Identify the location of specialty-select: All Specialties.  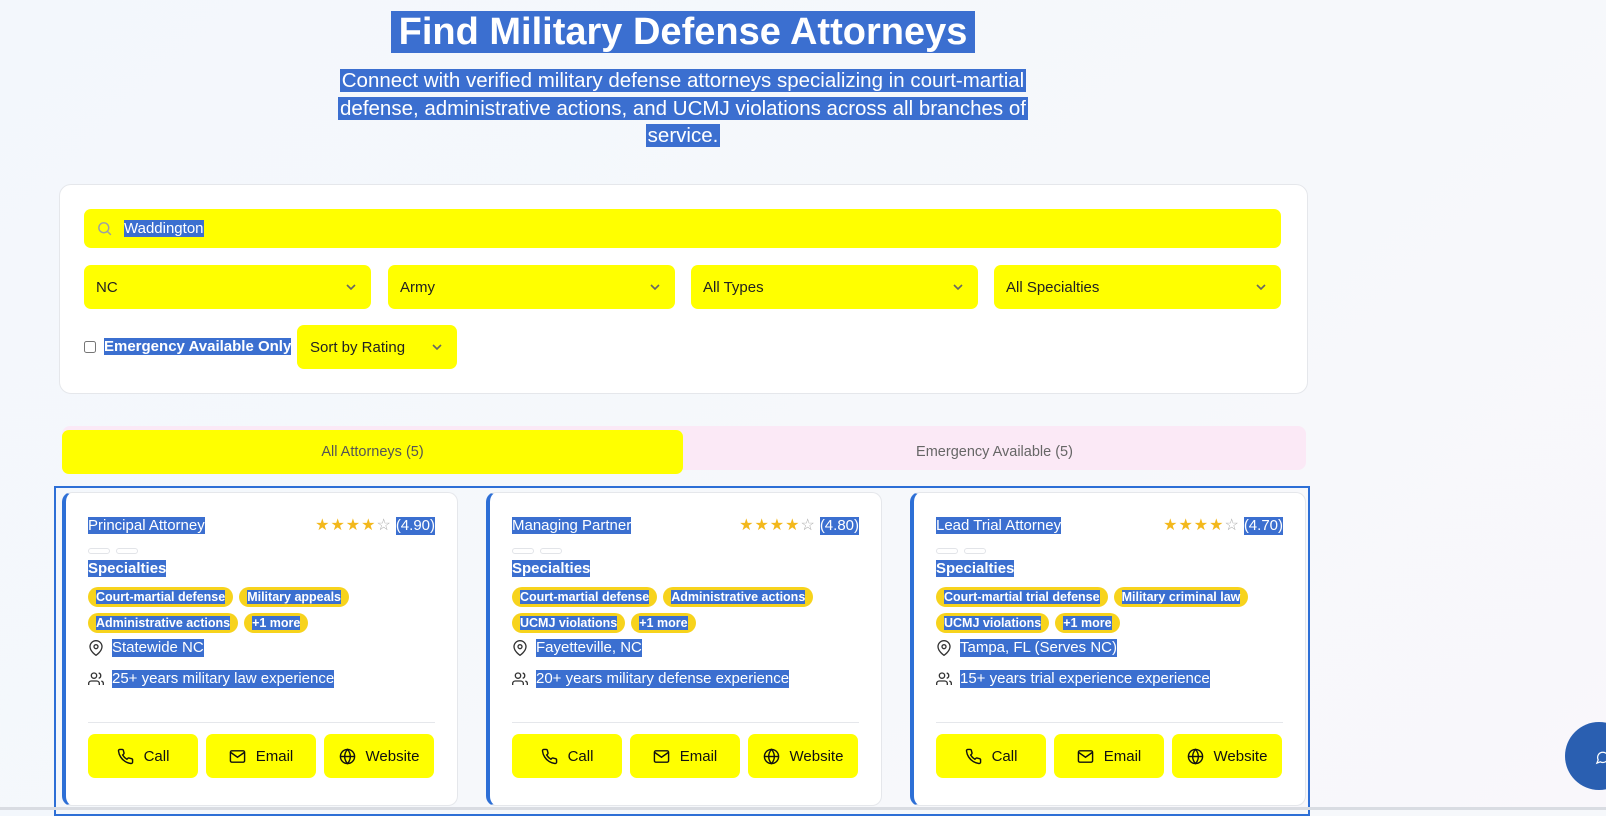
(1137, 287).